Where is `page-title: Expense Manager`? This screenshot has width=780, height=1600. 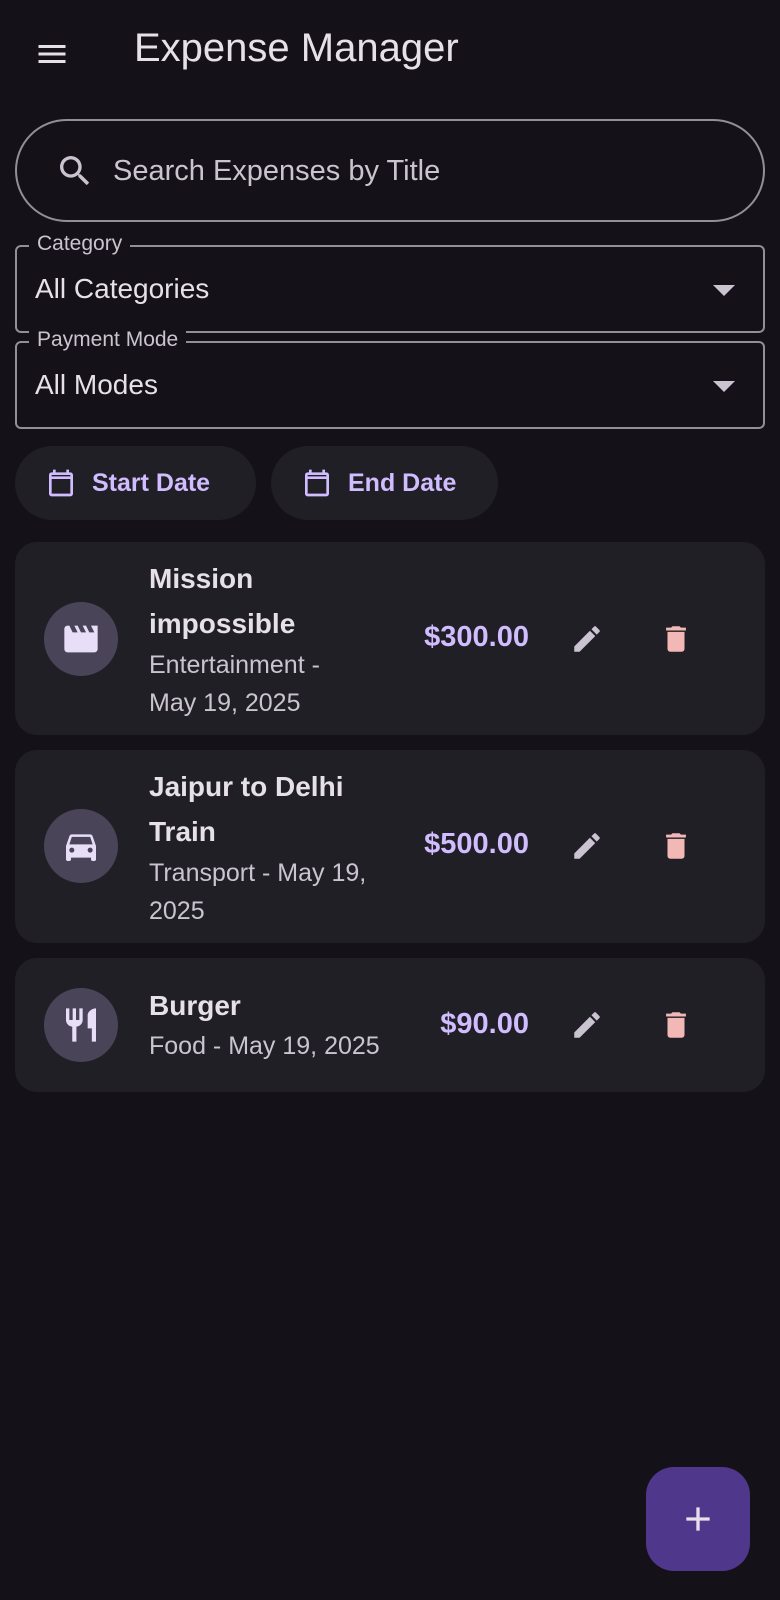 page-title: Expense Manager is located at coordinates (296, 48).